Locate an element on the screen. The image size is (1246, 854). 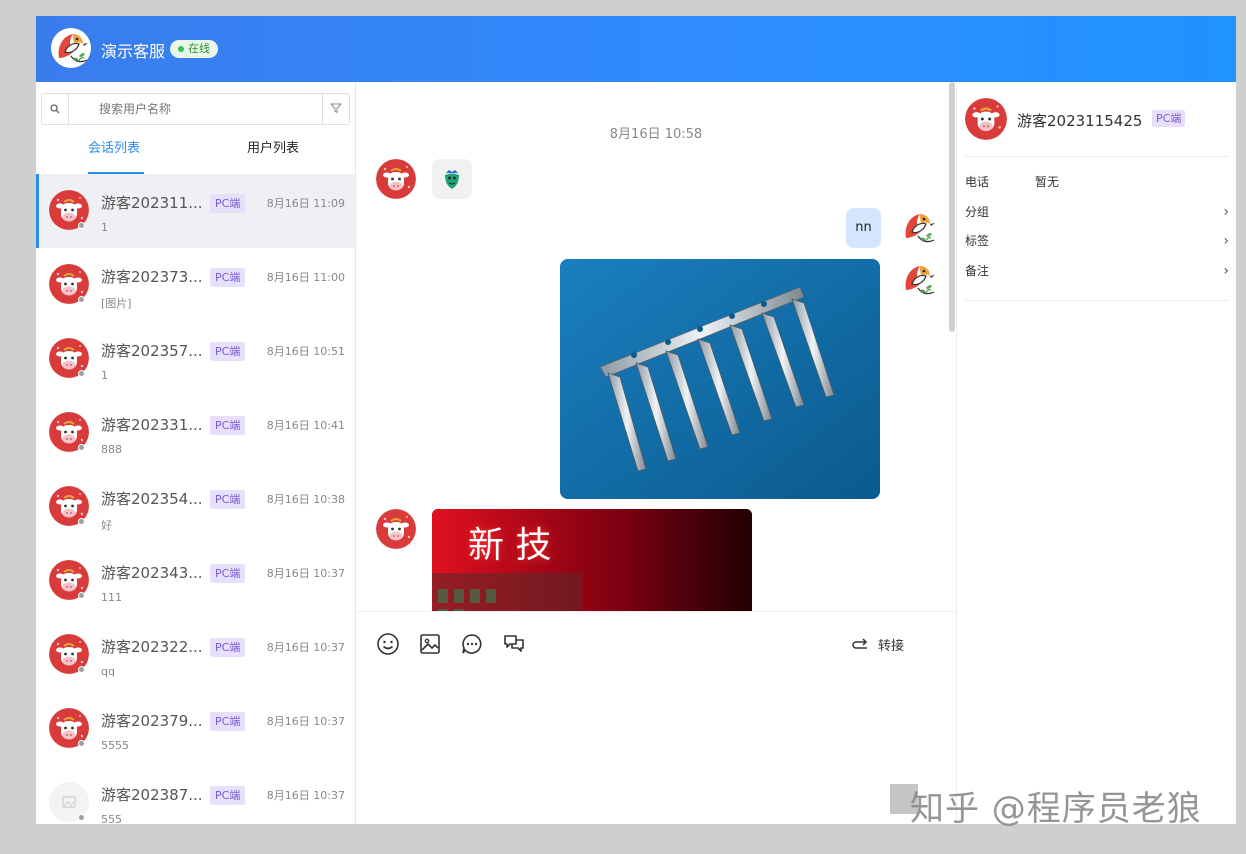
session-preview: 888 is located at coordinates (111, 449).